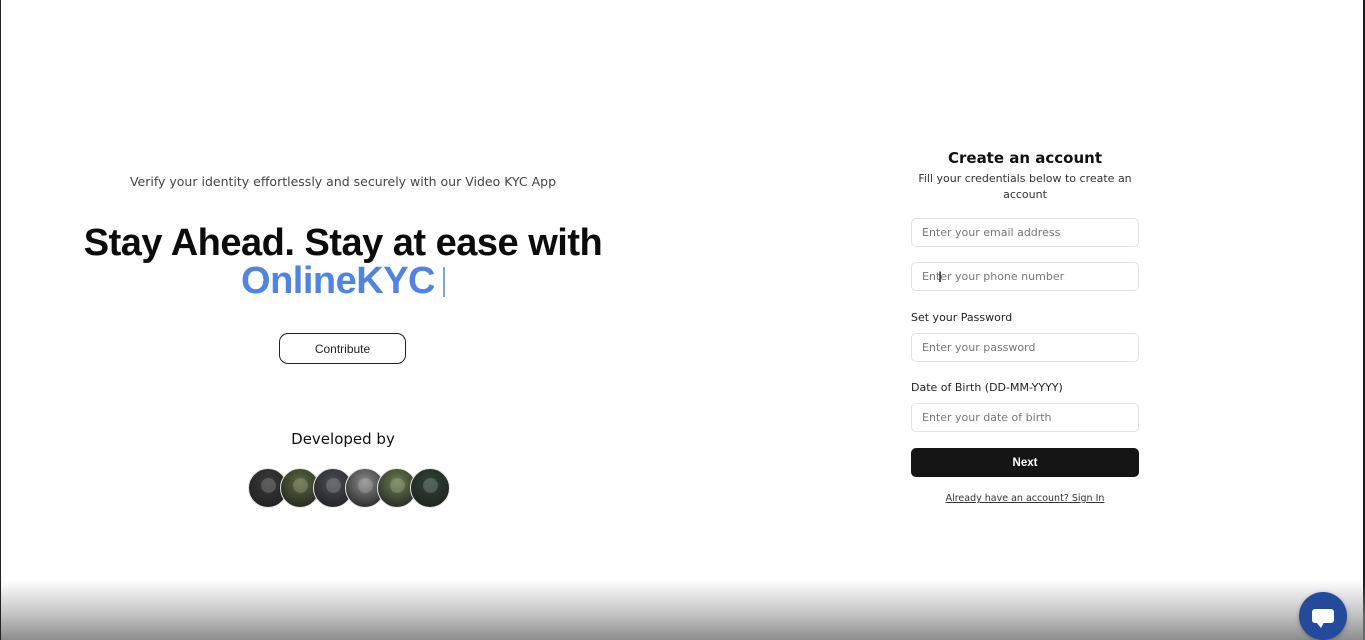 The width and height of the screenshot is (1365, 640). Describe the element at coordinates (343, 439) in the screenshot. I see `developed-by-heading: Developed by` at that location.